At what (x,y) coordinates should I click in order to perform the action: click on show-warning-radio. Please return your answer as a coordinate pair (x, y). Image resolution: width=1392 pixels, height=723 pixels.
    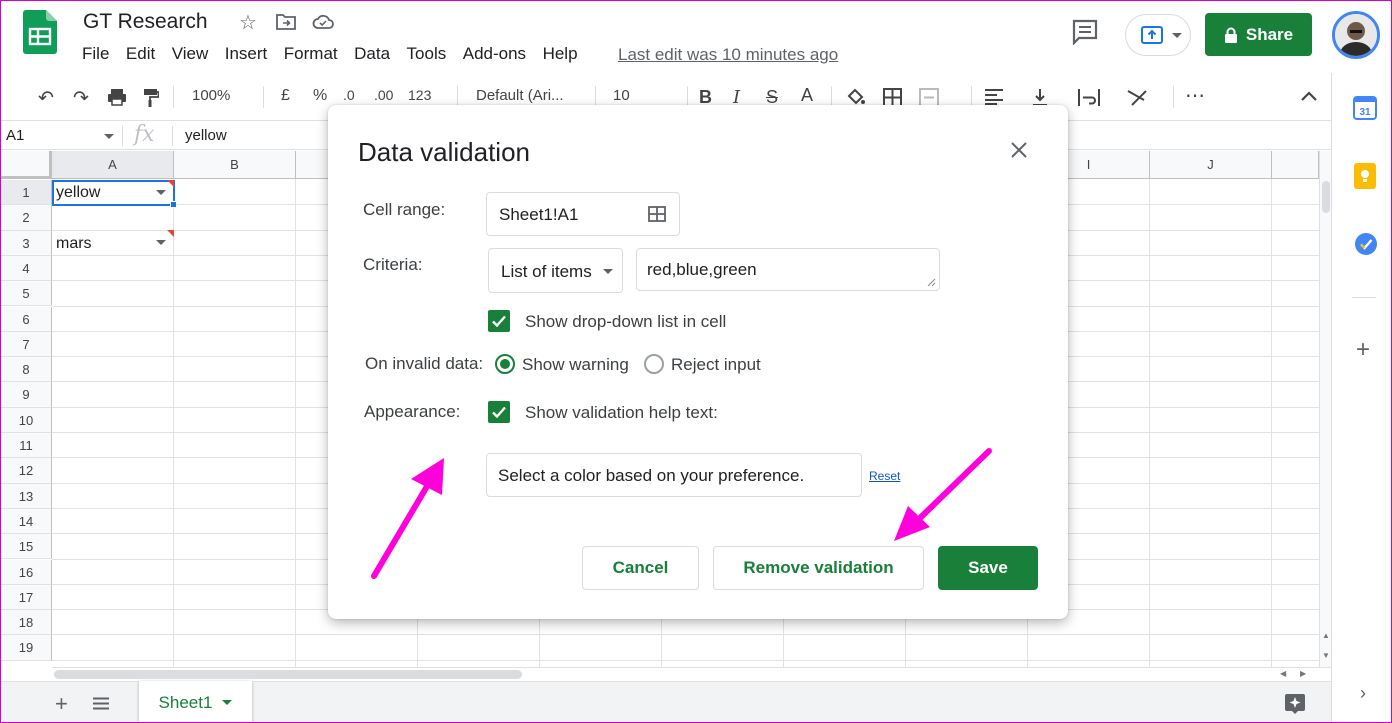
    Looking at the image, I should click on (505, 364).